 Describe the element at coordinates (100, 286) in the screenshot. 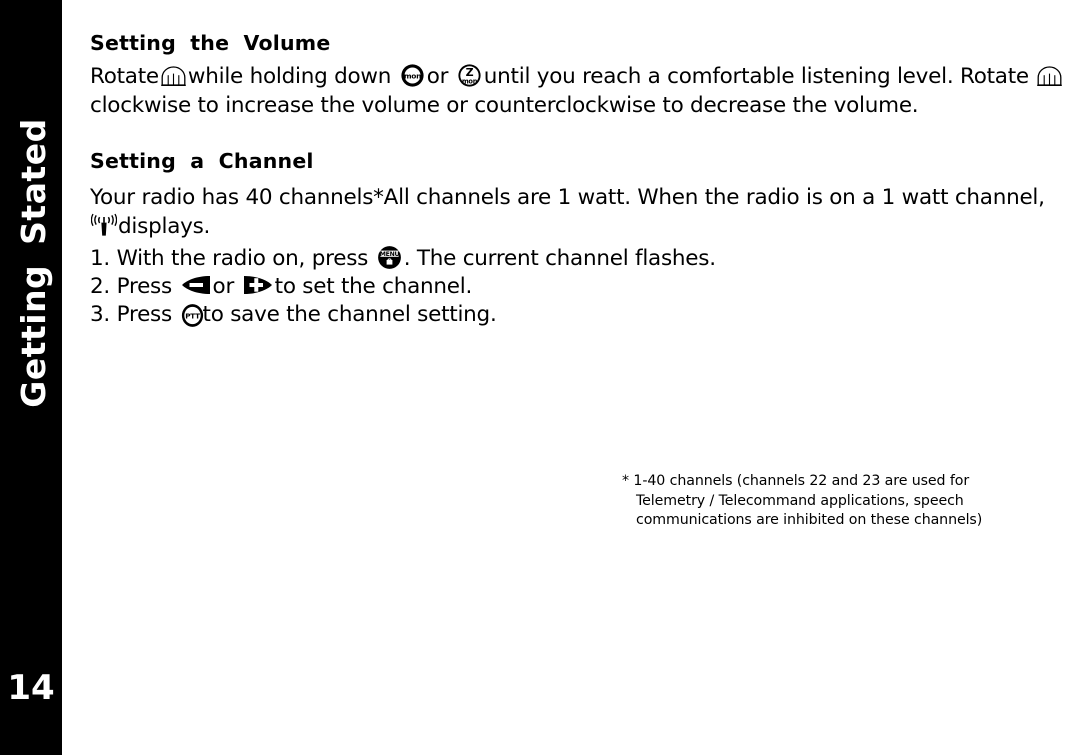

I see `step-2-number: 2.` at that location.